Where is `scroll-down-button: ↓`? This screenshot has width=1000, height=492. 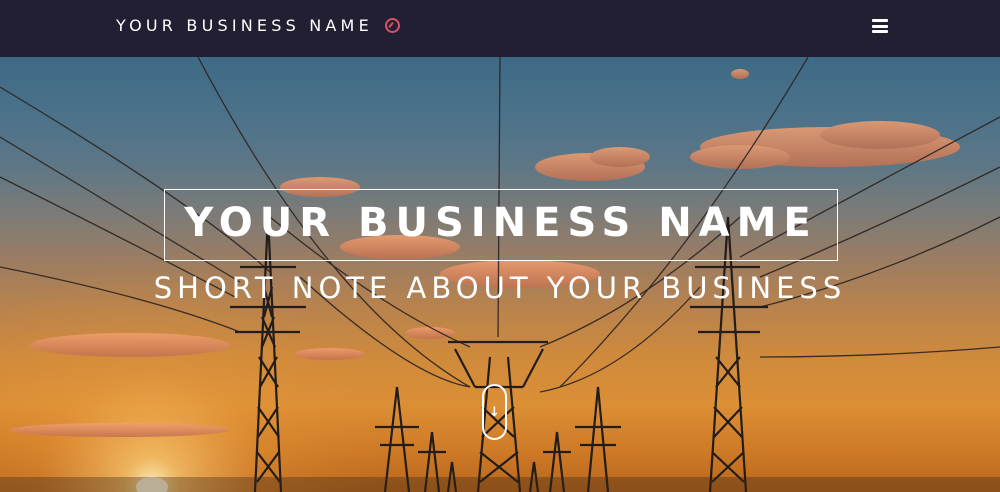
scroll-down-button: ↓ is located at coordinates (494, 412).